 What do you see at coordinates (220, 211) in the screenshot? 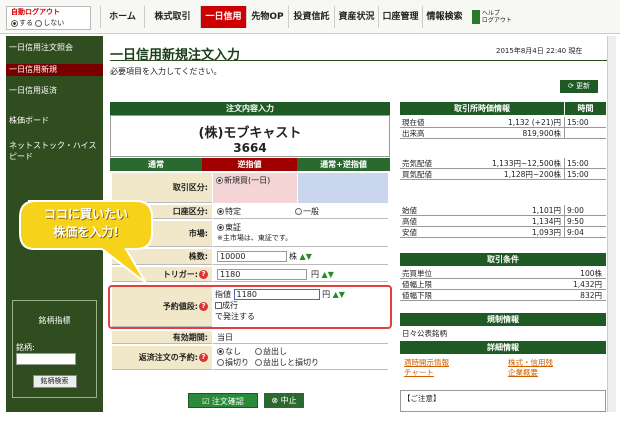
I see `account-specific-radio` at bounding box center [220, 211].